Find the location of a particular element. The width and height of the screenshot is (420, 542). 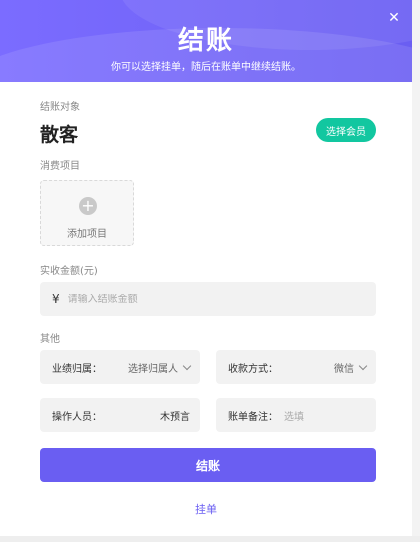

dialog-subtitle: 你可以选择挂单，随后在账单中继续结账。 is located at coordinates (206, 67).